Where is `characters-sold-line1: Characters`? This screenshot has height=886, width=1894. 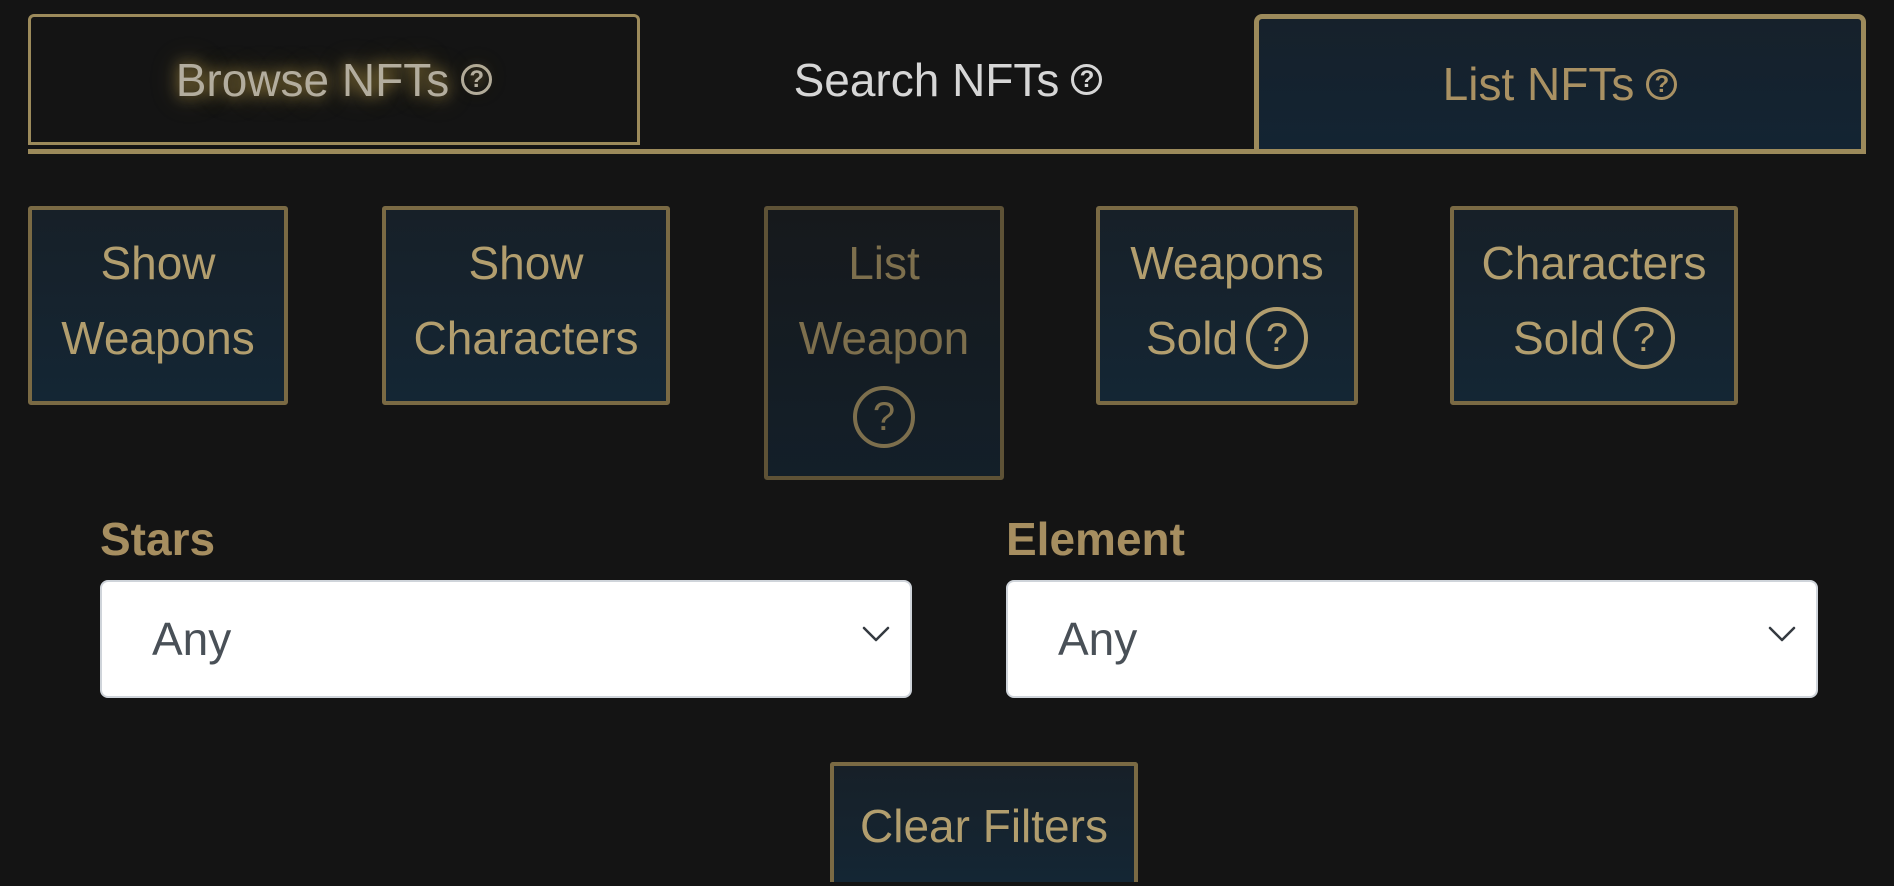
characters-sold-line1: Characters is located at coordinates (1594, 263).